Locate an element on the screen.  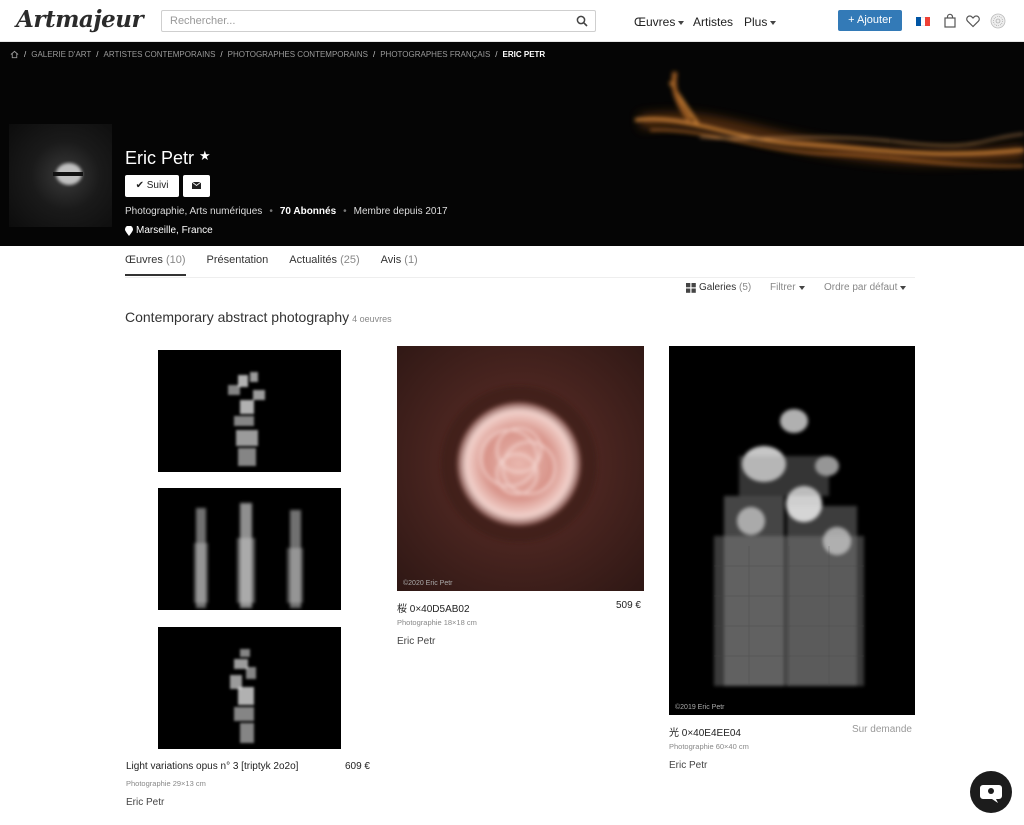
artwork-meta: Photographie 60×40 cm is located at coordinates (709, 746).